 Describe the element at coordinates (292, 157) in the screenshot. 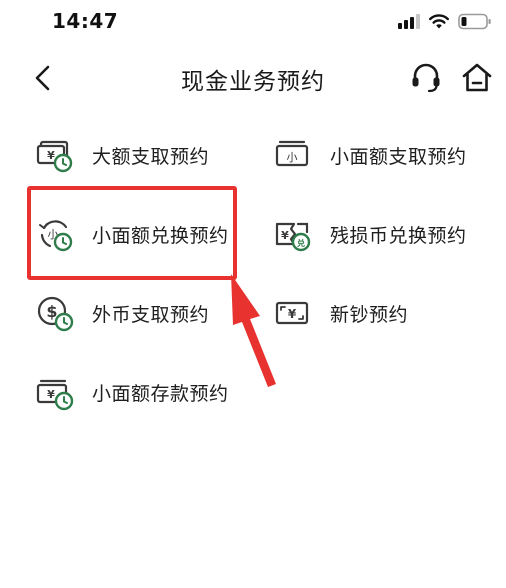

I see `svg-text: 小` at that location.